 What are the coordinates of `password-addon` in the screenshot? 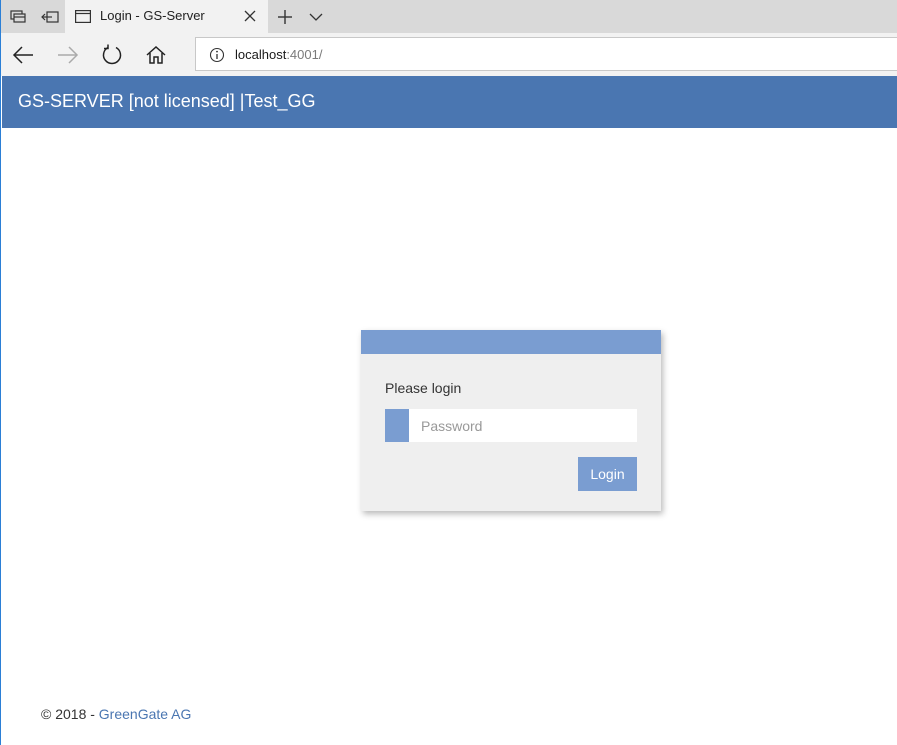 It's located at (397, 425).